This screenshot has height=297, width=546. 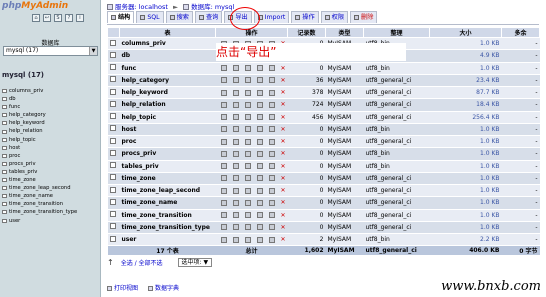 I want to click on sidebar-item-user: user, so click(x=39, y=221).